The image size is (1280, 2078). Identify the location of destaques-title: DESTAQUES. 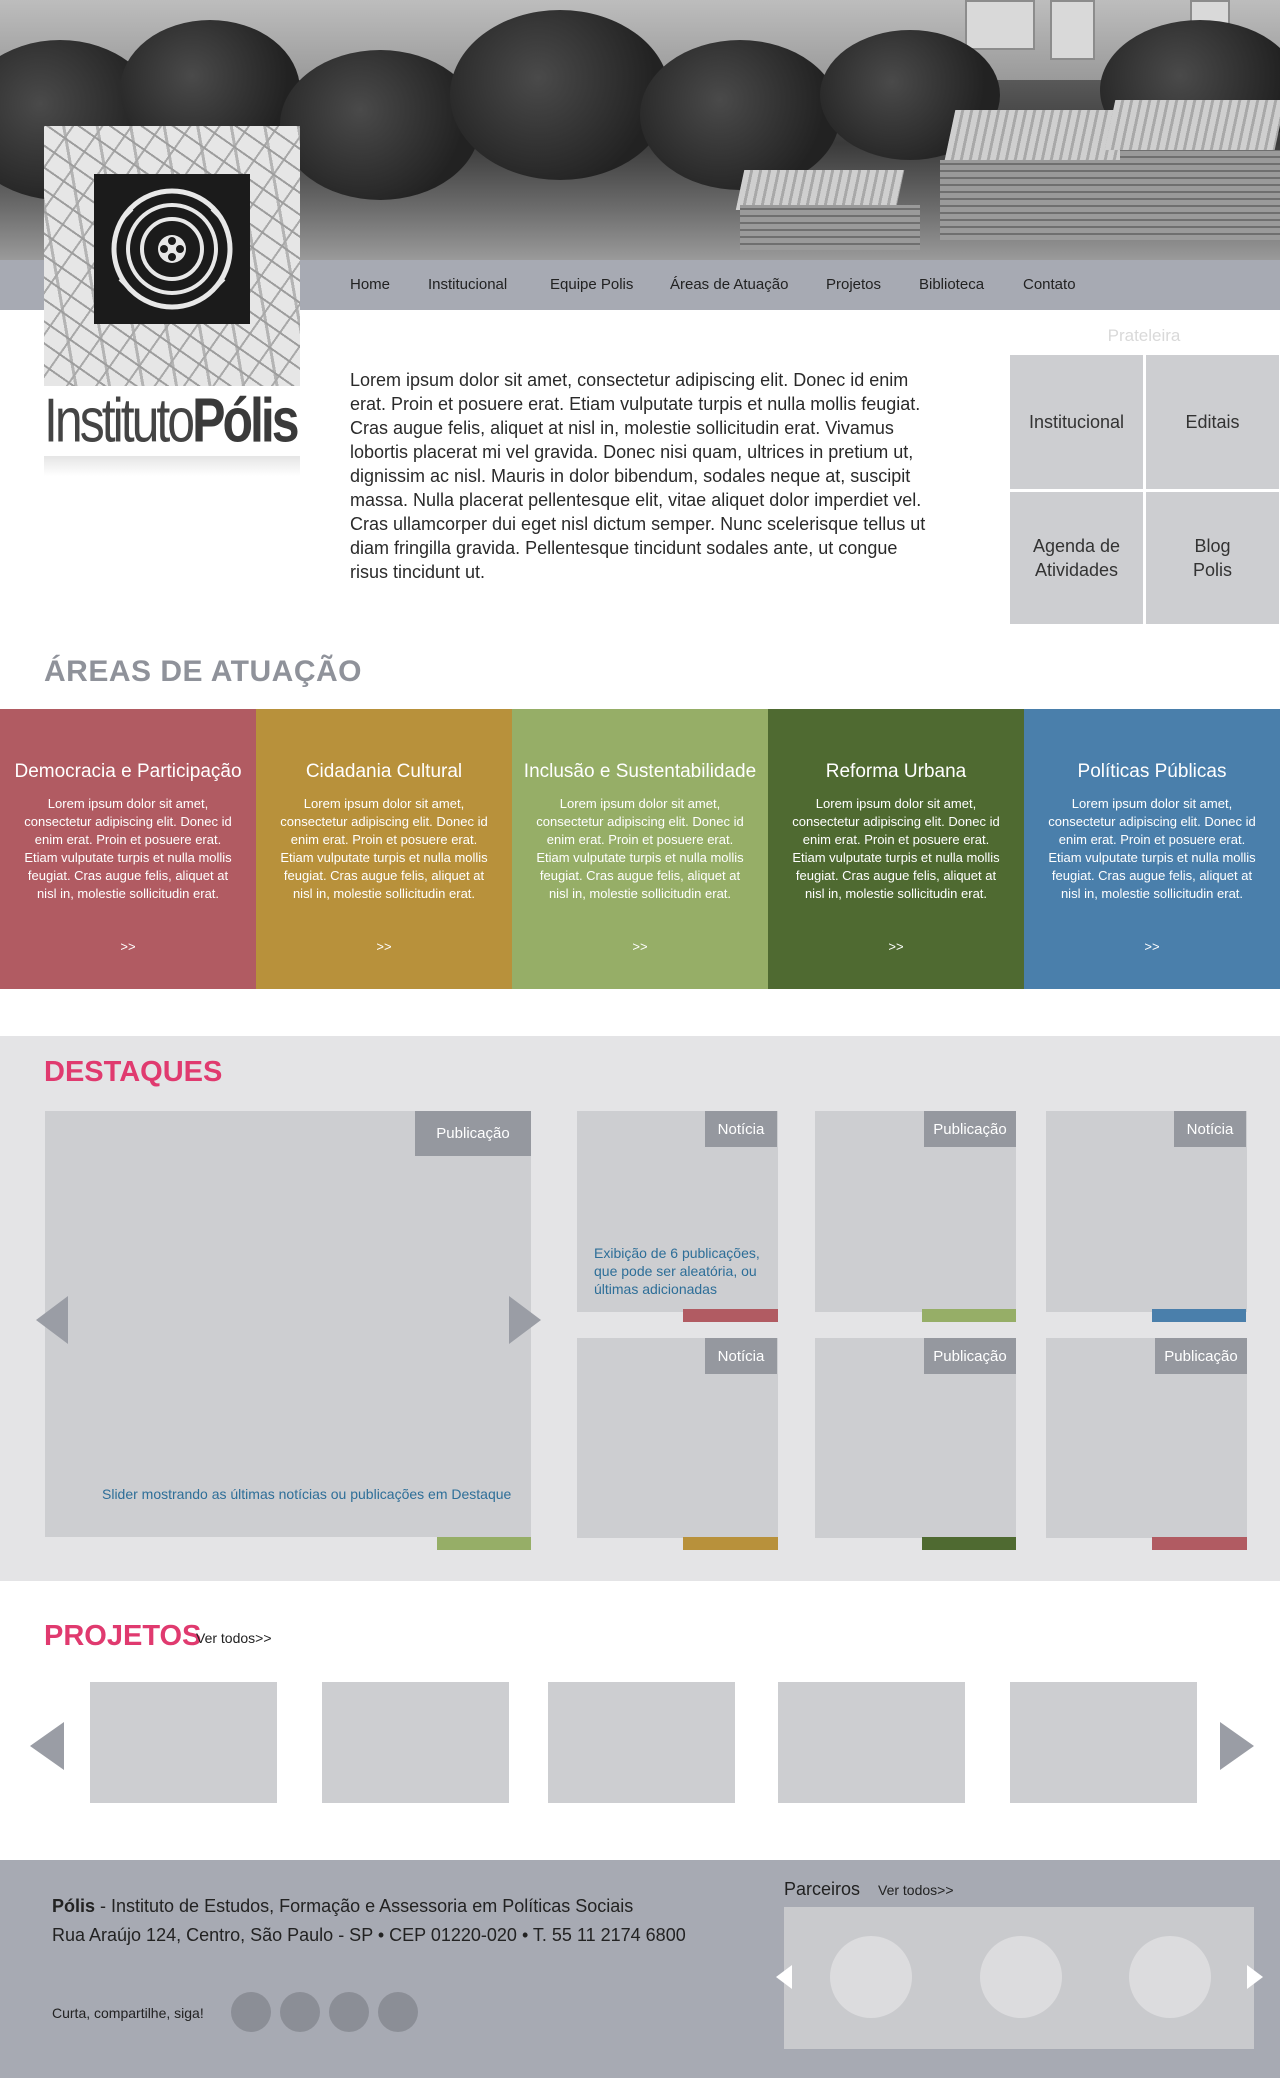
(133, 1072).